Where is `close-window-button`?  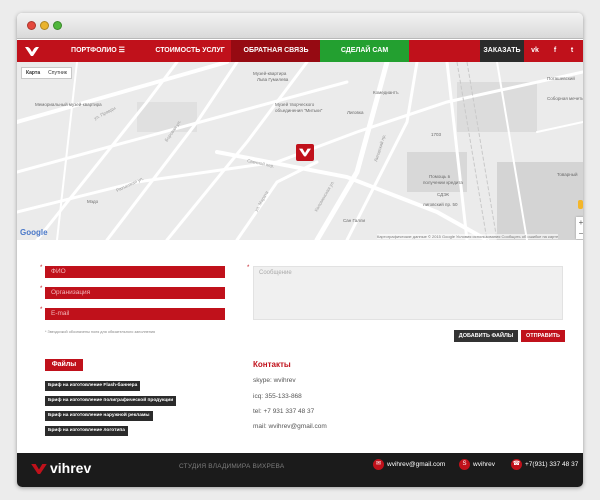 close-window-button is located at coordinates (31, 25).